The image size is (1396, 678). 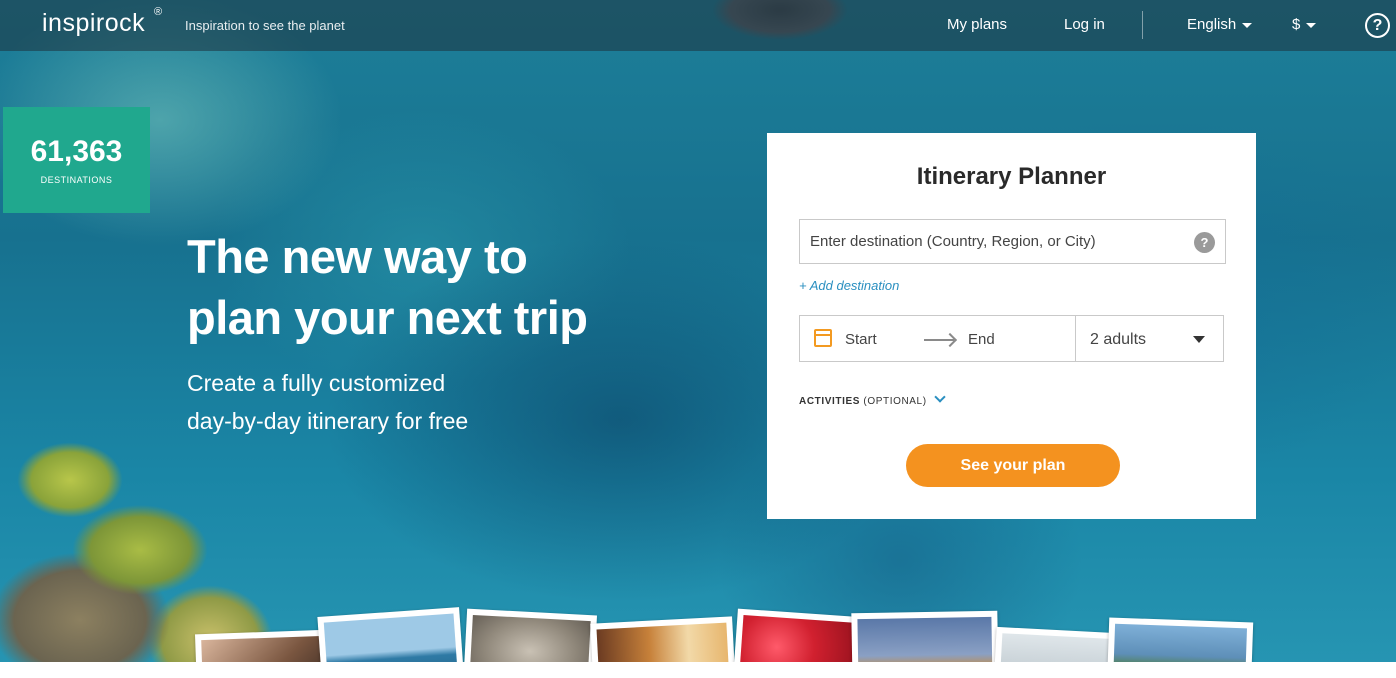 I want to click on destination-field: ?, so click(x=1012, y=241).